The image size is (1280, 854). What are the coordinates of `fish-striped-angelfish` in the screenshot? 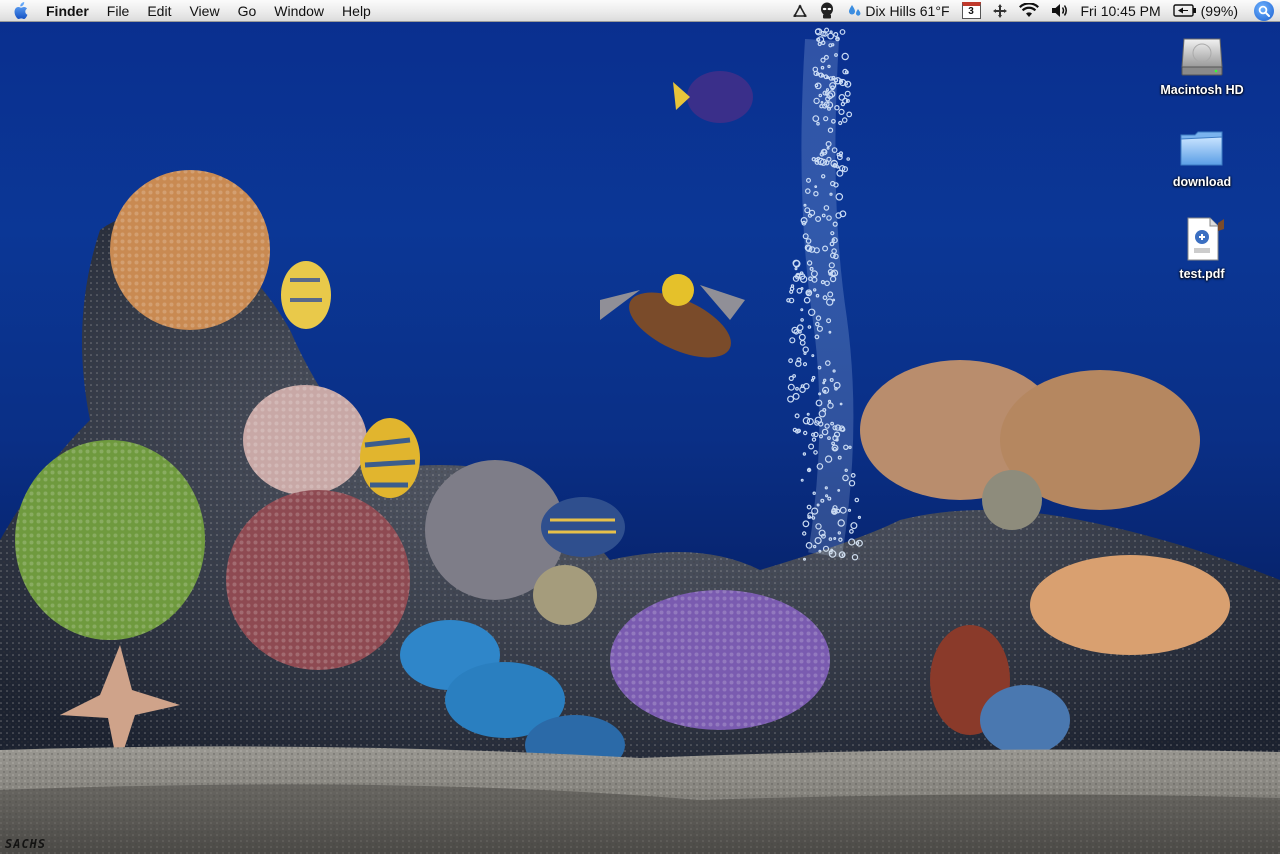 It's located at (390, 458).